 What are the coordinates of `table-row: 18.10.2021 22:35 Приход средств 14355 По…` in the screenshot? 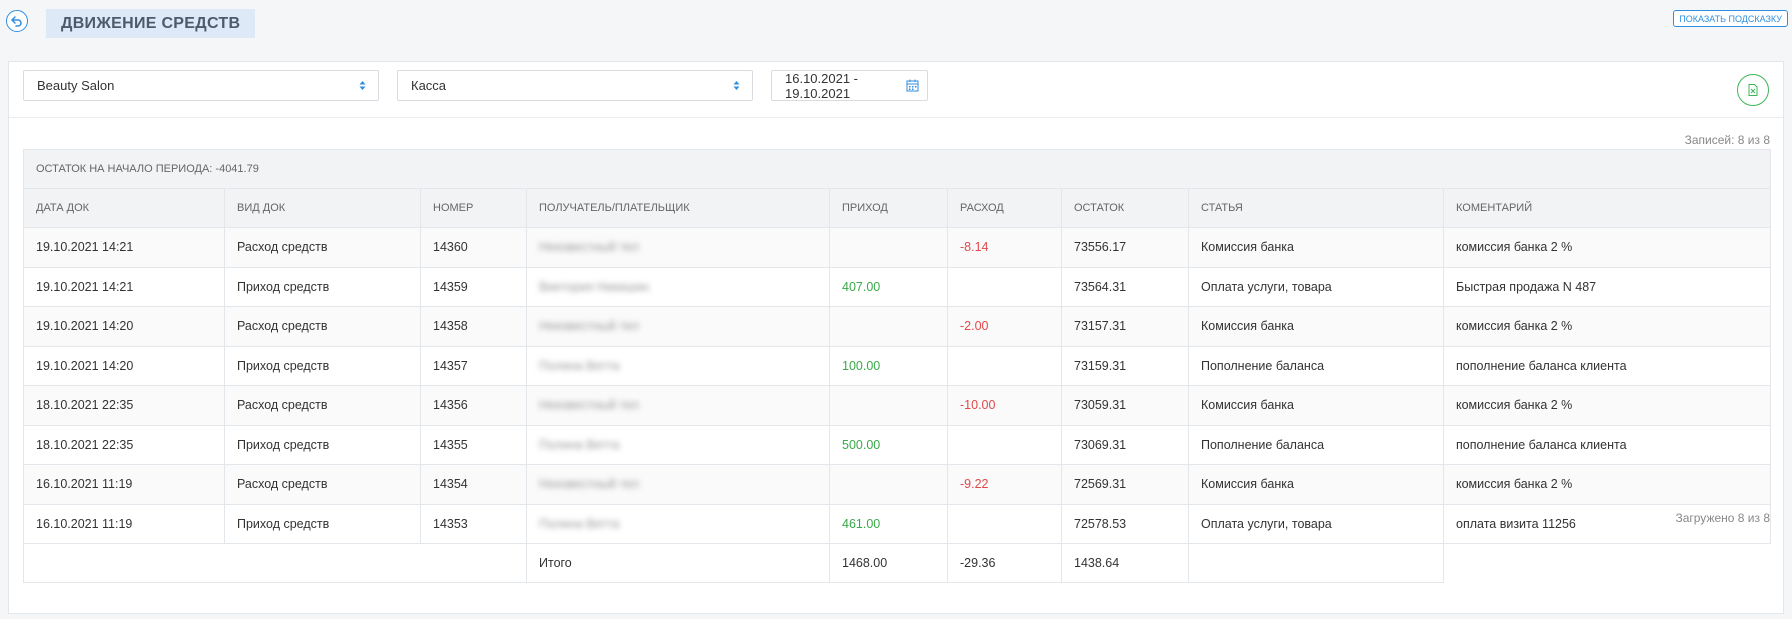 It's located at (897, 444).